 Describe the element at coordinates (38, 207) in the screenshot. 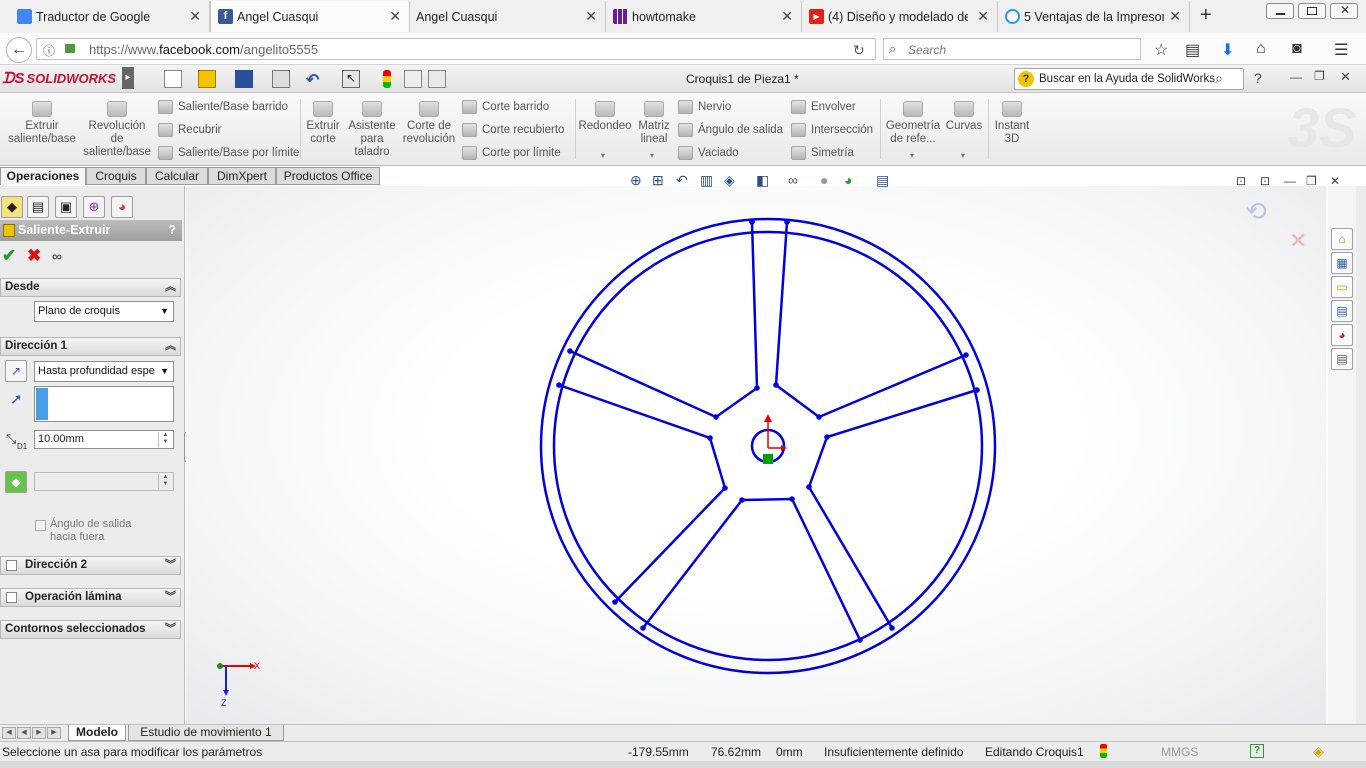

I see `property-manager-icon: ▤` at that location.